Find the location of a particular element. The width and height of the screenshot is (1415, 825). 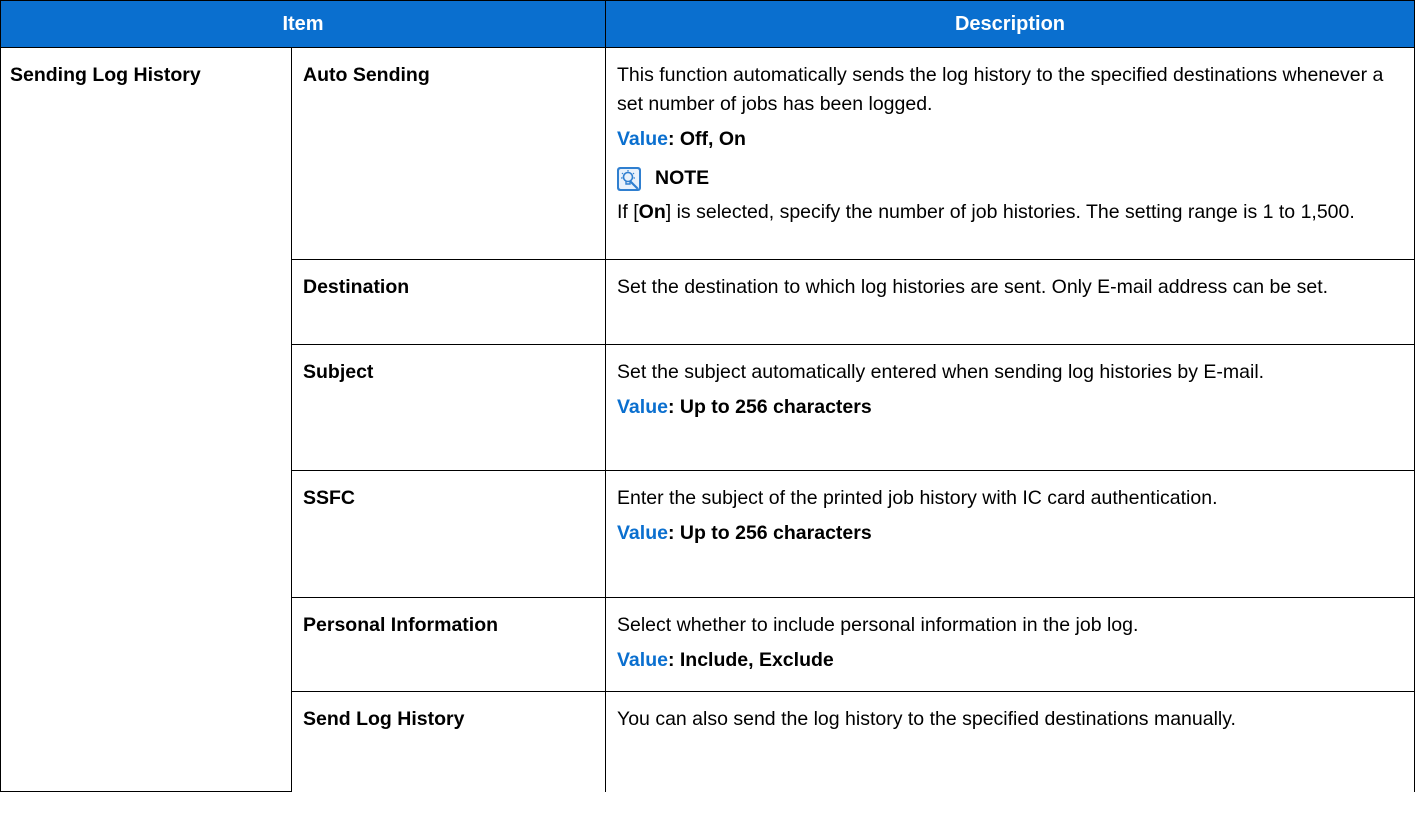

note-heading: NOTE is located at coordinates (1008, 178).